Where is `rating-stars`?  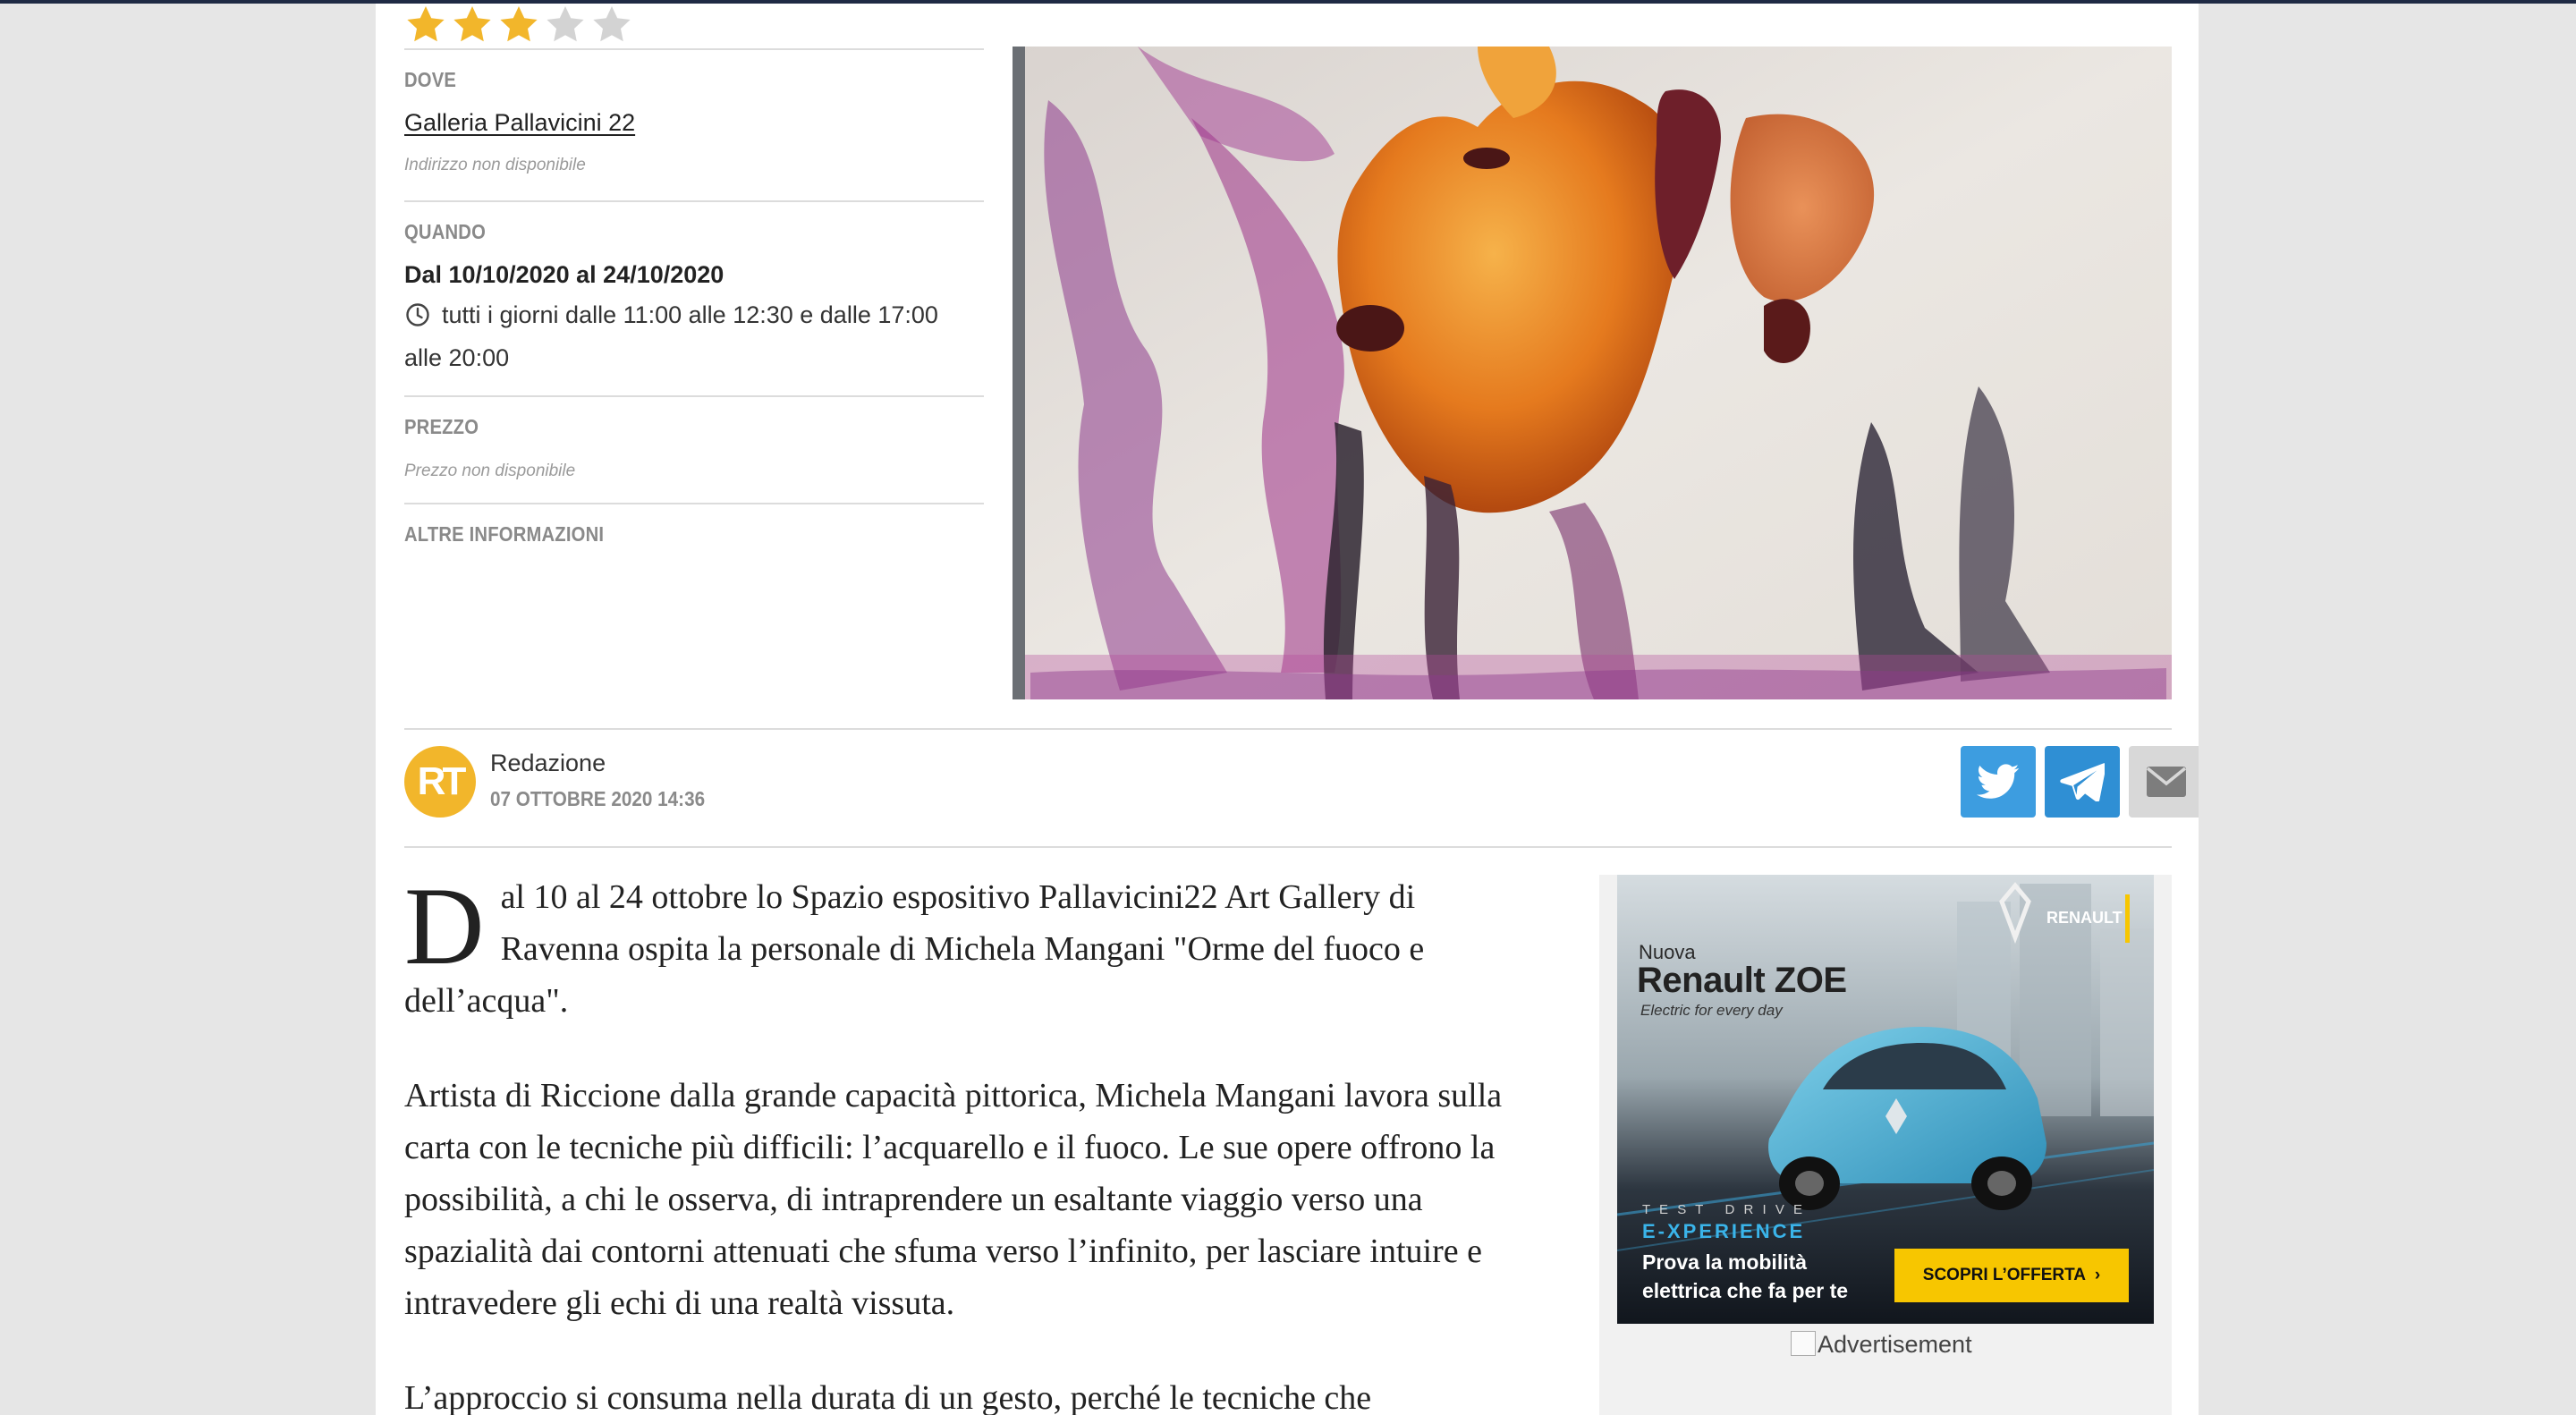 rating-stars is located at coordinates (518, 26).